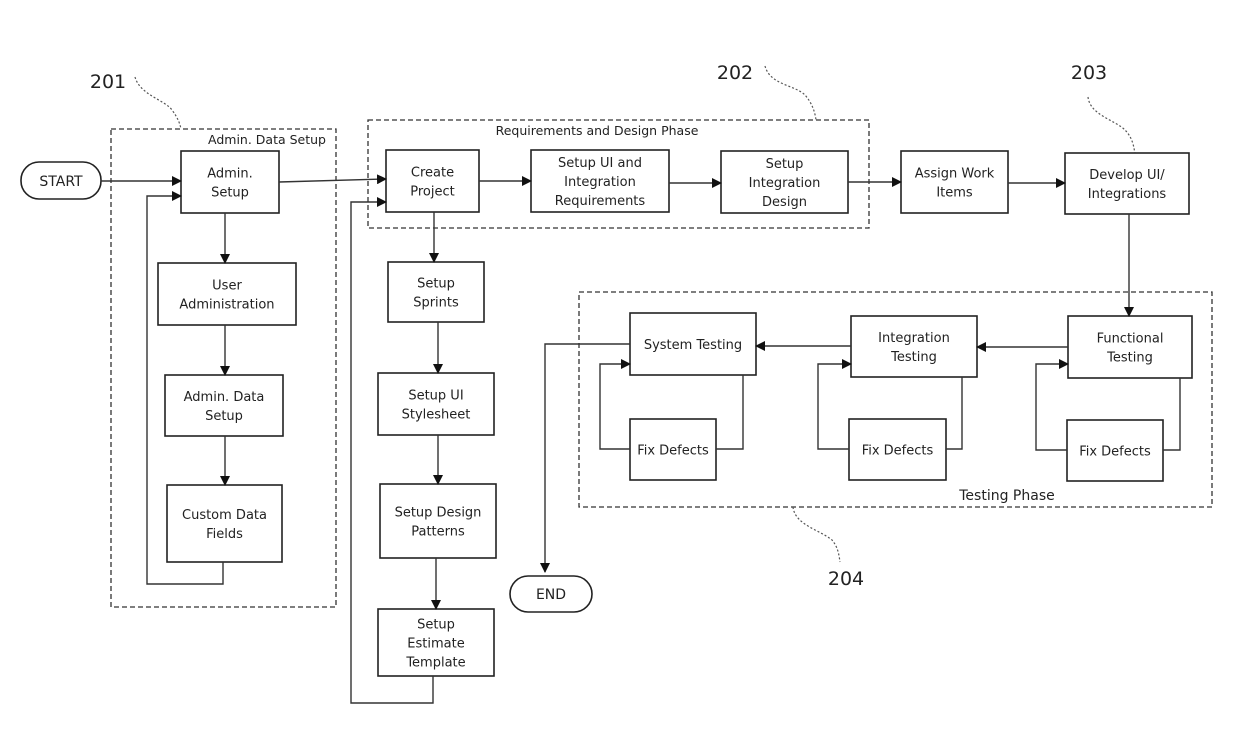  I want to click on node-develop-ui: Develop UI/Integrations, so click(1127, 183).